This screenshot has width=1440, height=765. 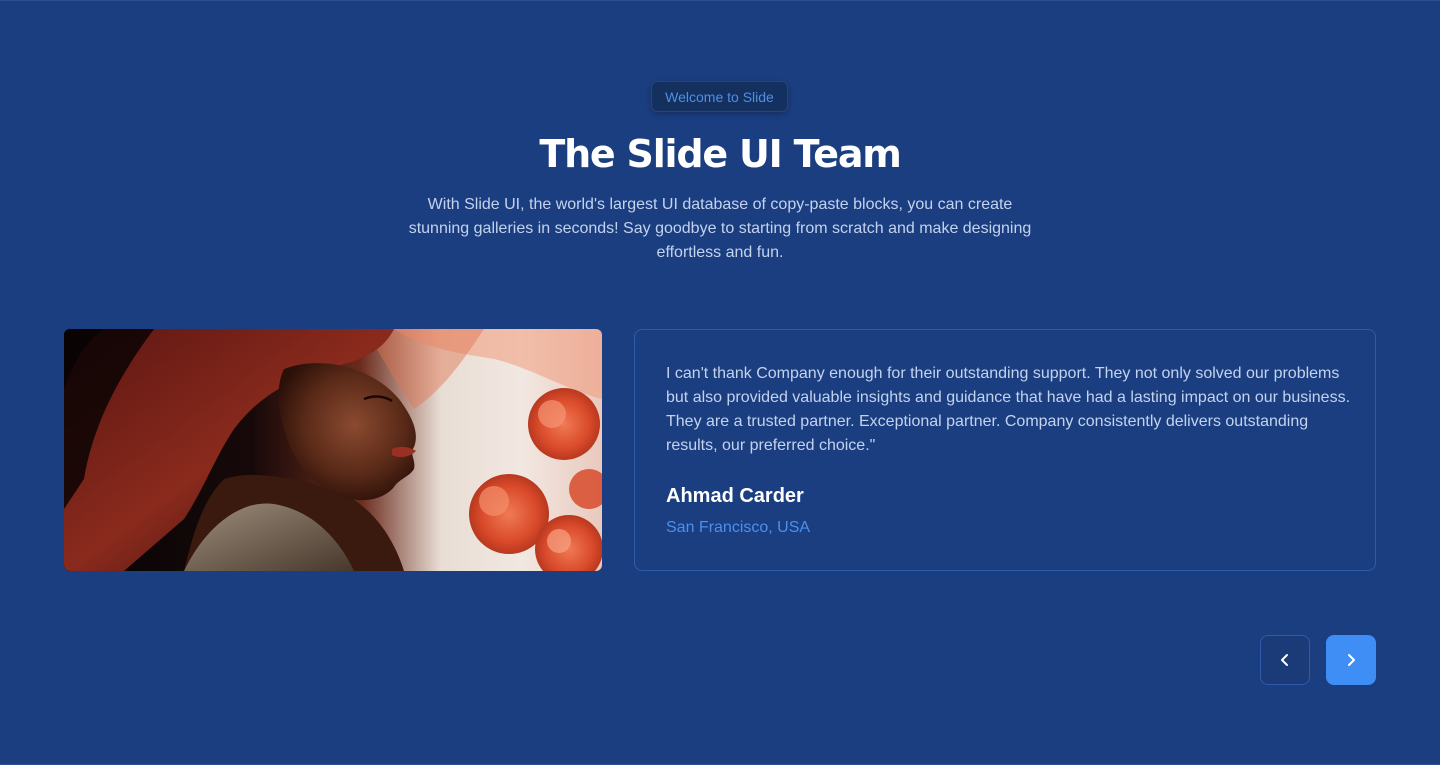 I want to click on chevron-right-icon, so click(x=1351, y=660).